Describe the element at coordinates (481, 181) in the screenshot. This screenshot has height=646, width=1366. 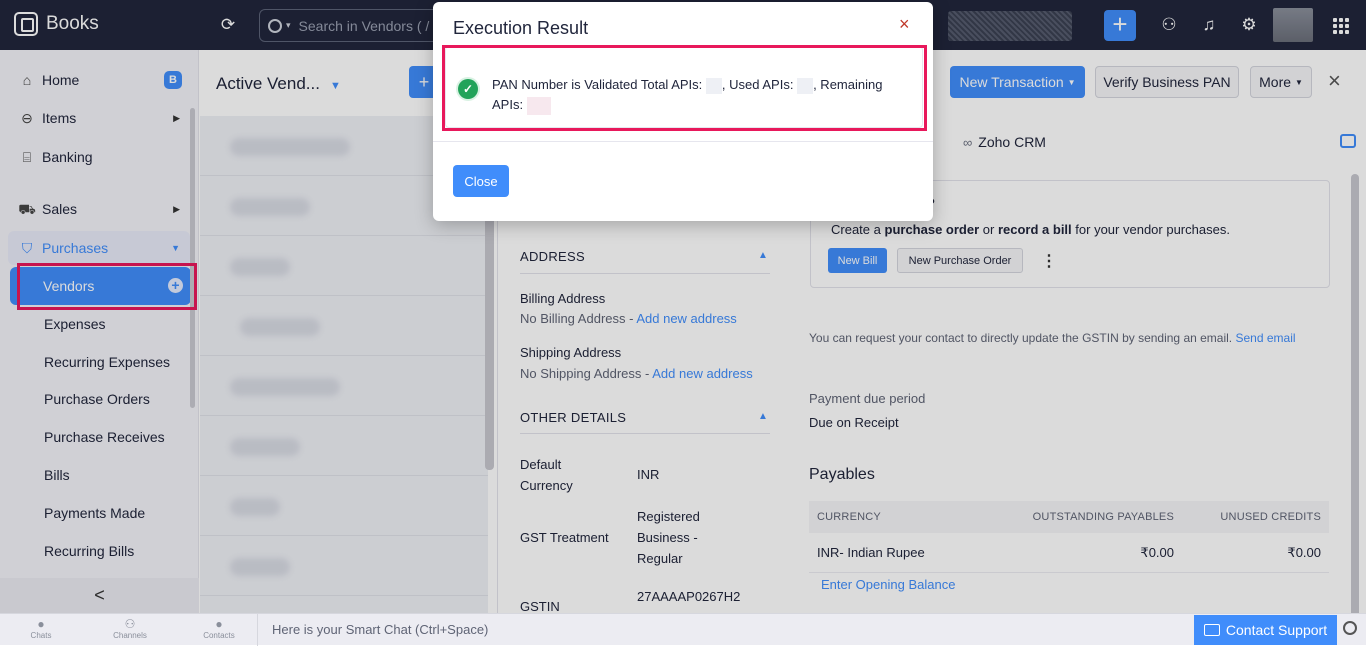
I see `close-button: Close` at that location.